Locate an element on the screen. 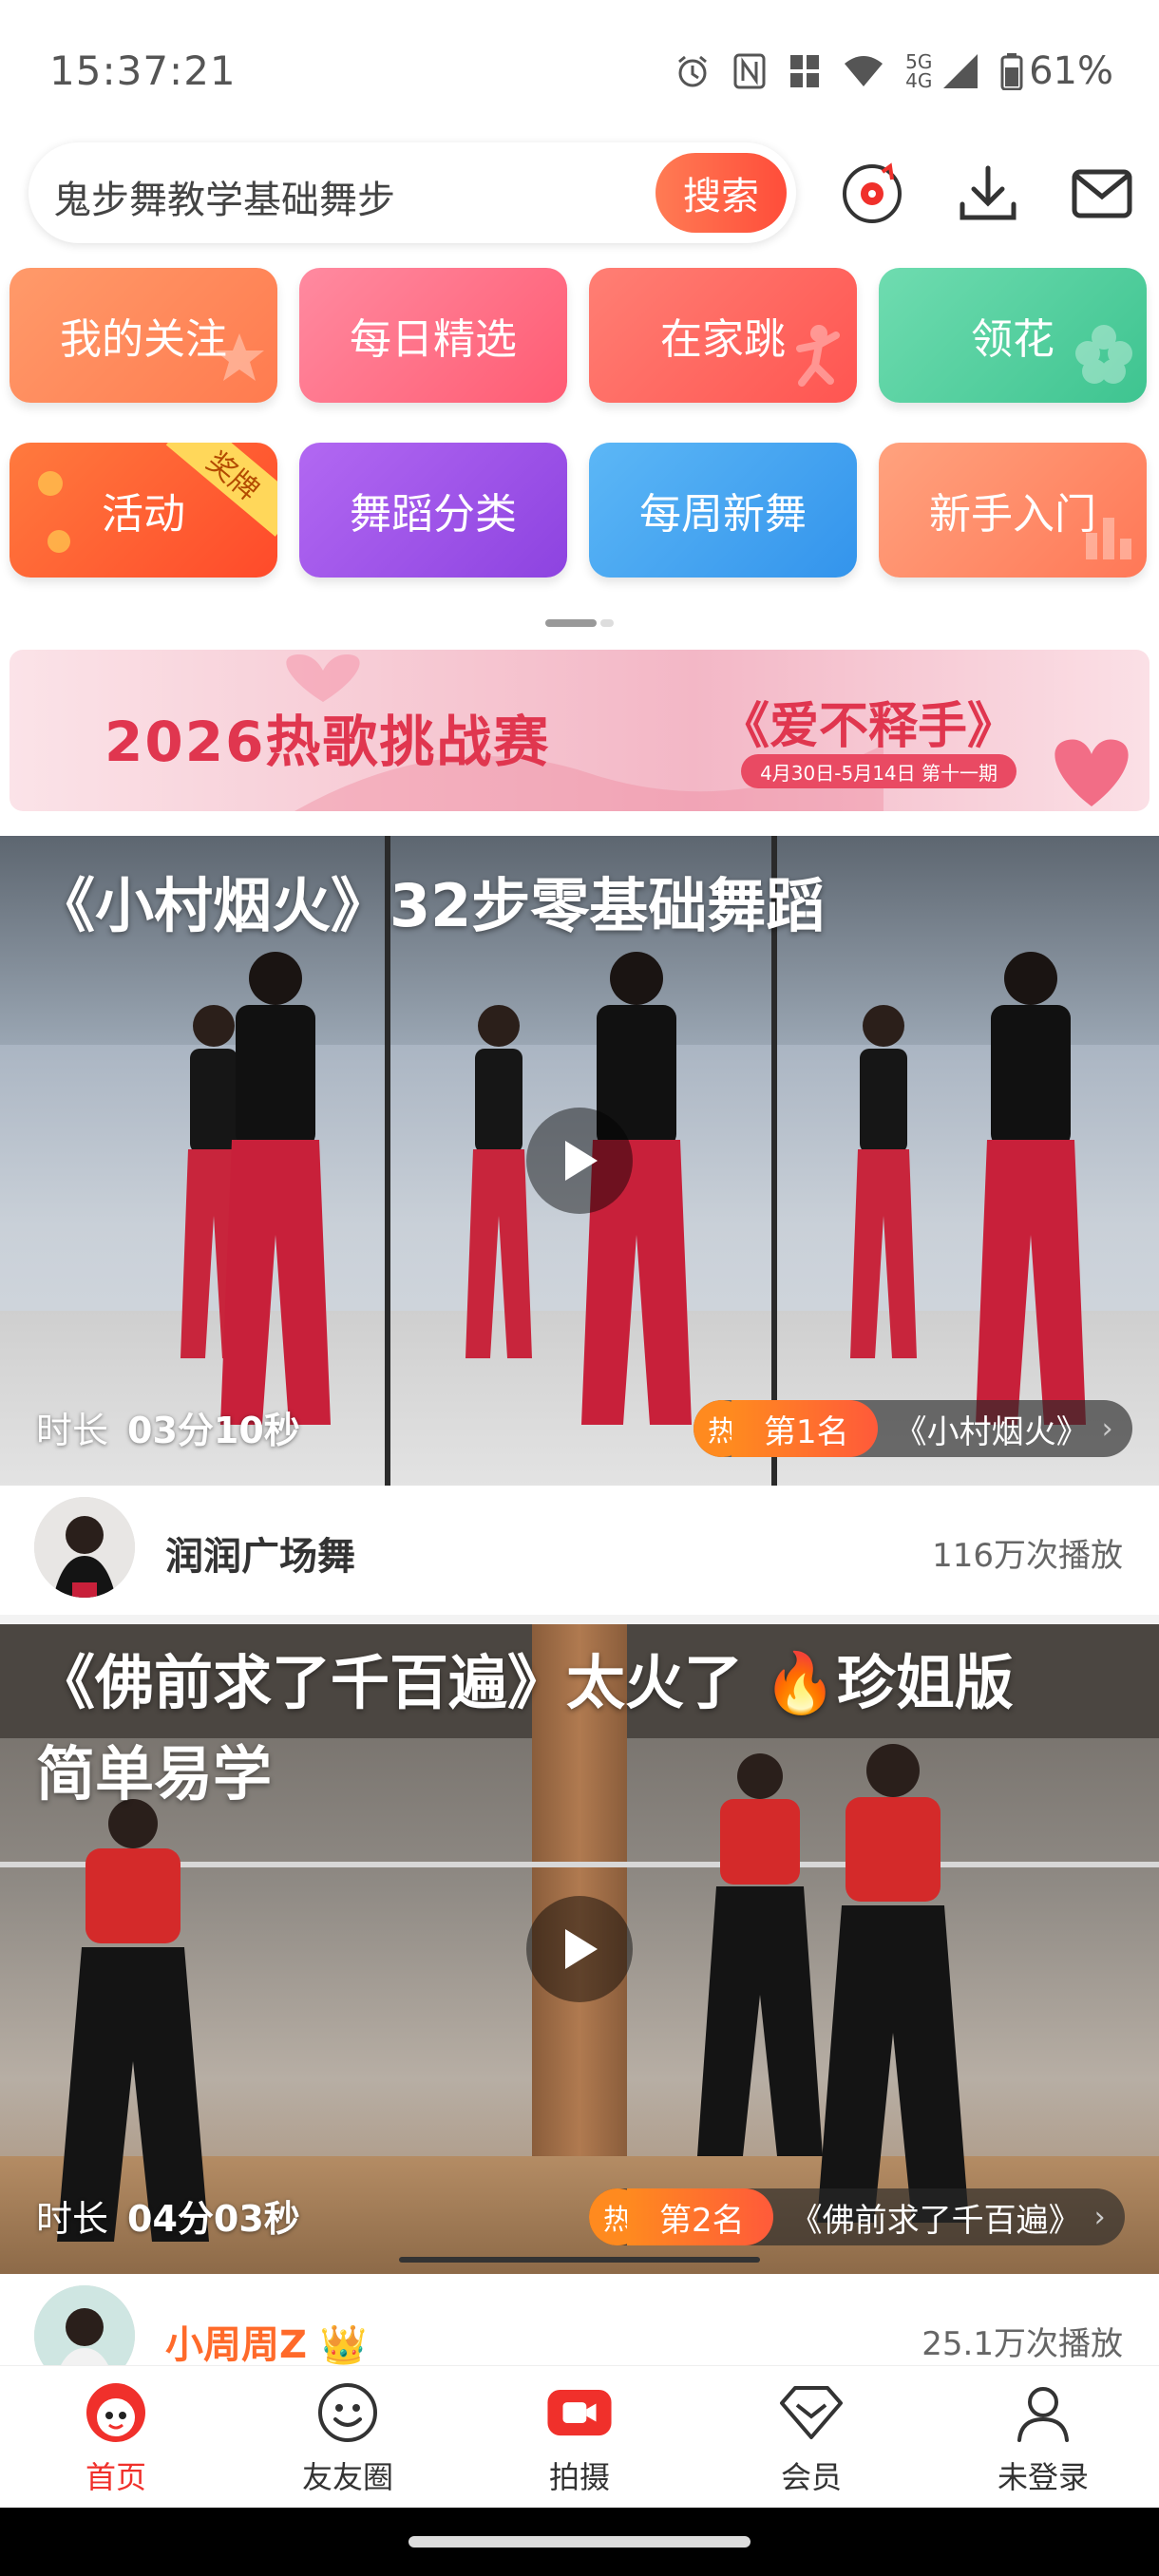 The height and width of the screenshot is (2576, 1159). nav-home: 首页 is located at coordinates (116, 2437).